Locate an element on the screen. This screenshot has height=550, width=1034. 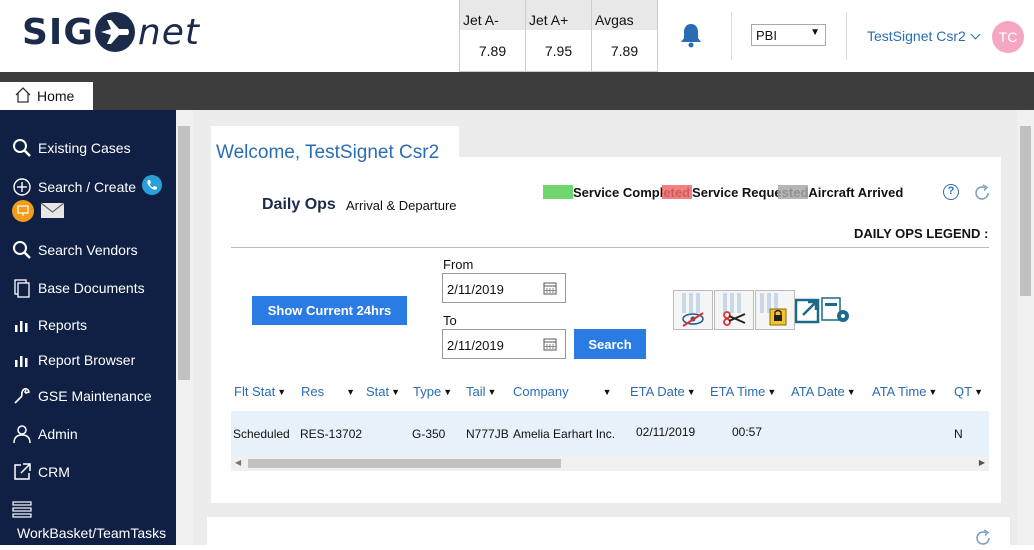
cell-flt-stat: Scheduled is located at coordinates (261, 434).